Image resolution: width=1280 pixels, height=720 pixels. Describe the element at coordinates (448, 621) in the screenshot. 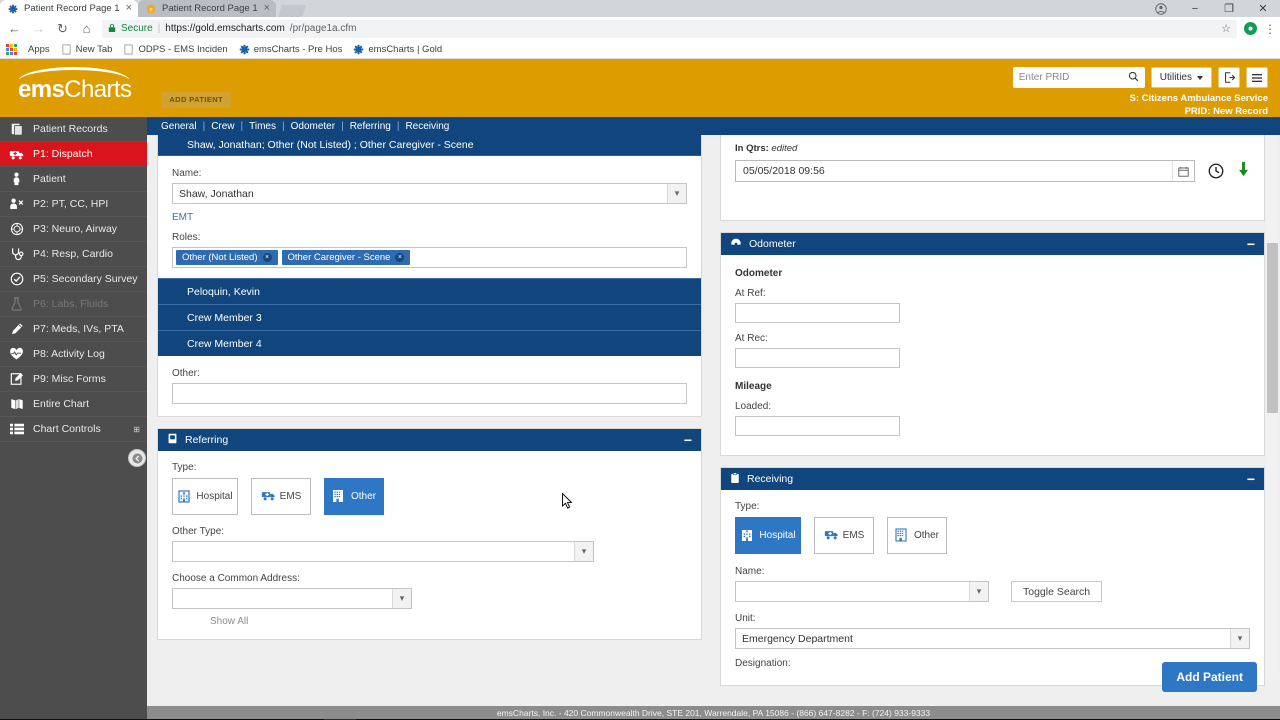

I see `show-all-link: Show All` at that location.